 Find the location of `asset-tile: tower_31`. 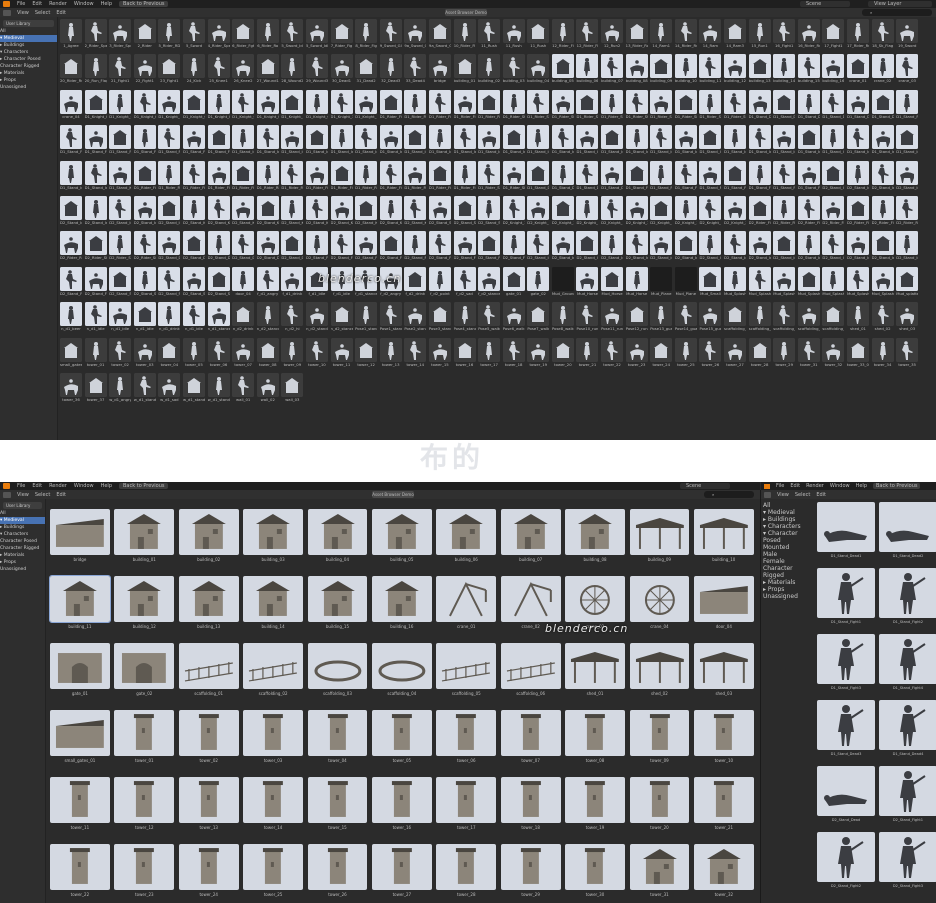

asset-tile: tower_31 is located at coordinates (808, 353).